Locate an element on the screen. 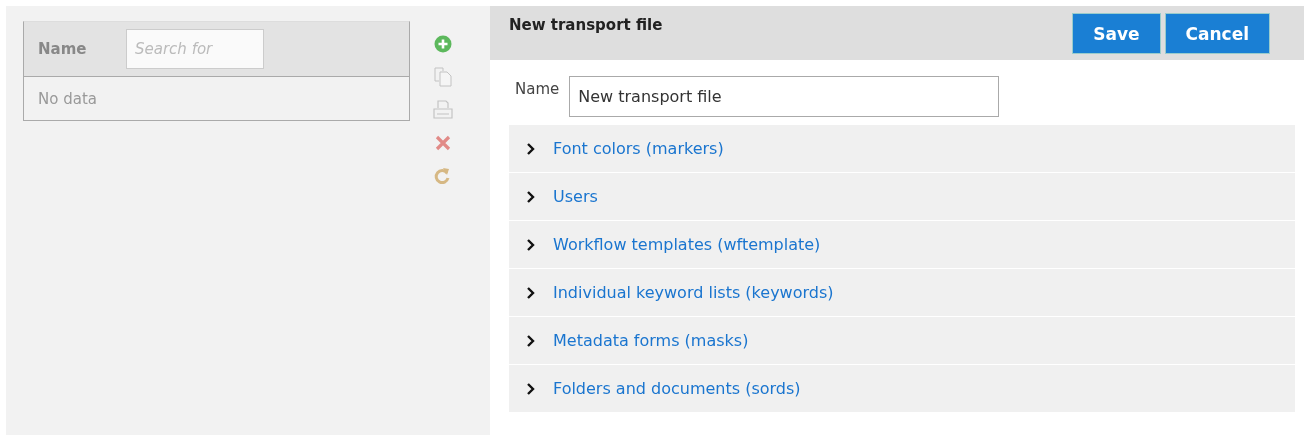 Image resolution: width=1304 pixels, height=435 pixels. empty-message: No data is located at coordinates (67, 99).